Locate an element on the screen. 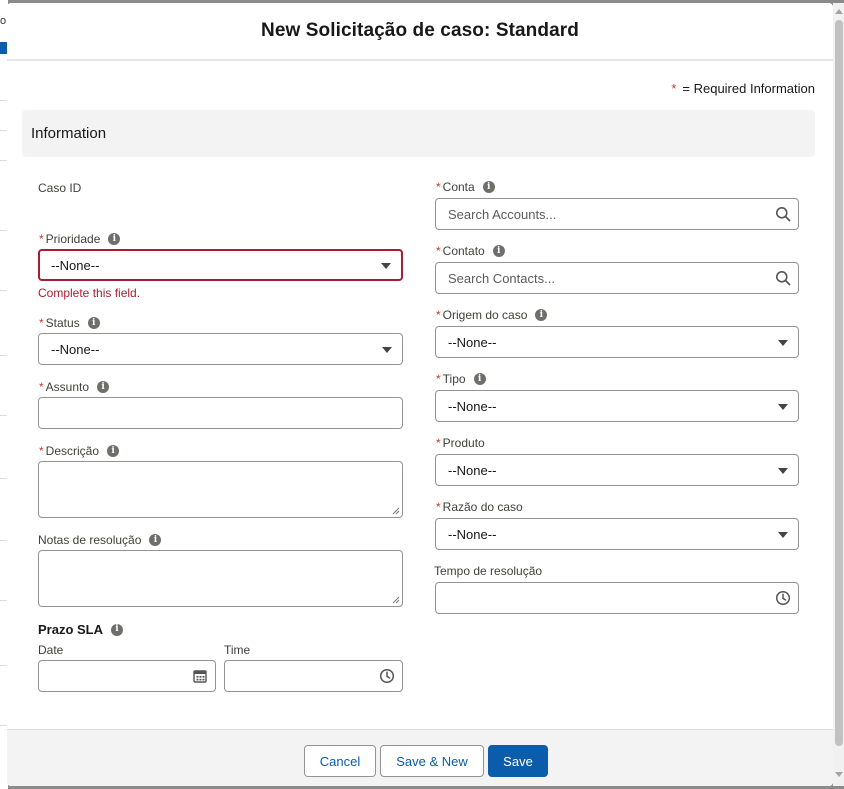 The image size is (844, 789). date-label-text: Date is located at coordinates (51, 650).